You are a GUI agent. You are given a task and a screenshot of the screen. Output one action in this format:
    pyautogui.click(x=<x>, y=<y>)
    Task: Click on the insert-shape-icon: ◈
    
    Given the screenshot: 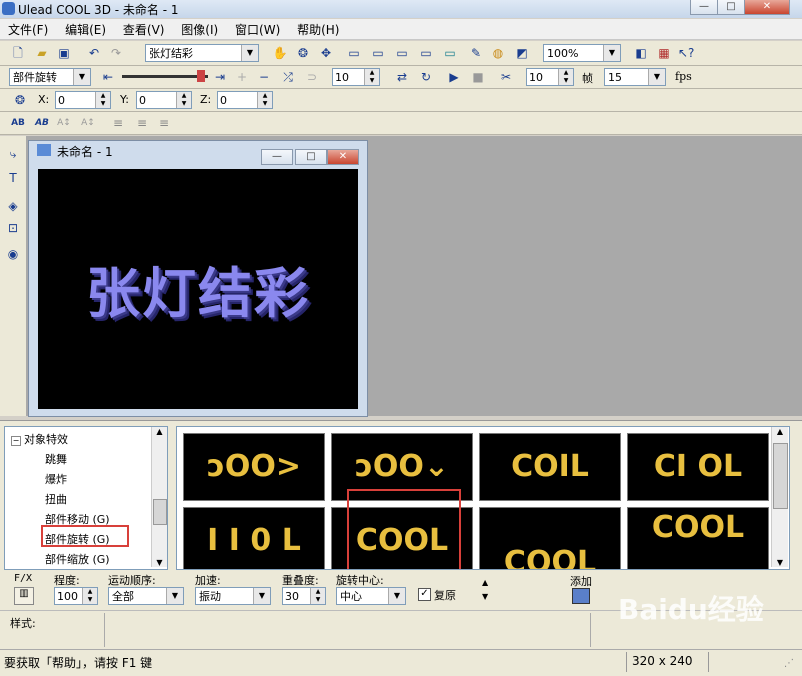 What is the action you would take?
    pyautogui.click(x=13, y=206)
    